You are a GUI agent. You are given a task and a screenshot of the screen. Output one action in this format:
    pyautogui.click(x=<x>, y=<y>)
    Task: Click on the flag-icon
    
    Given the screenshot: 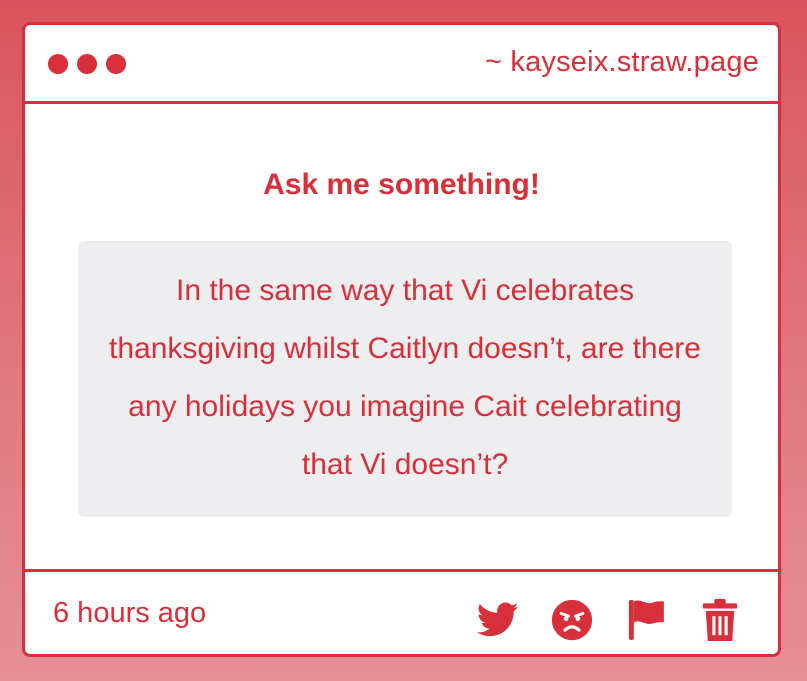 What is the action you would take?
    pyautogui.click(x=646, y=620)
    